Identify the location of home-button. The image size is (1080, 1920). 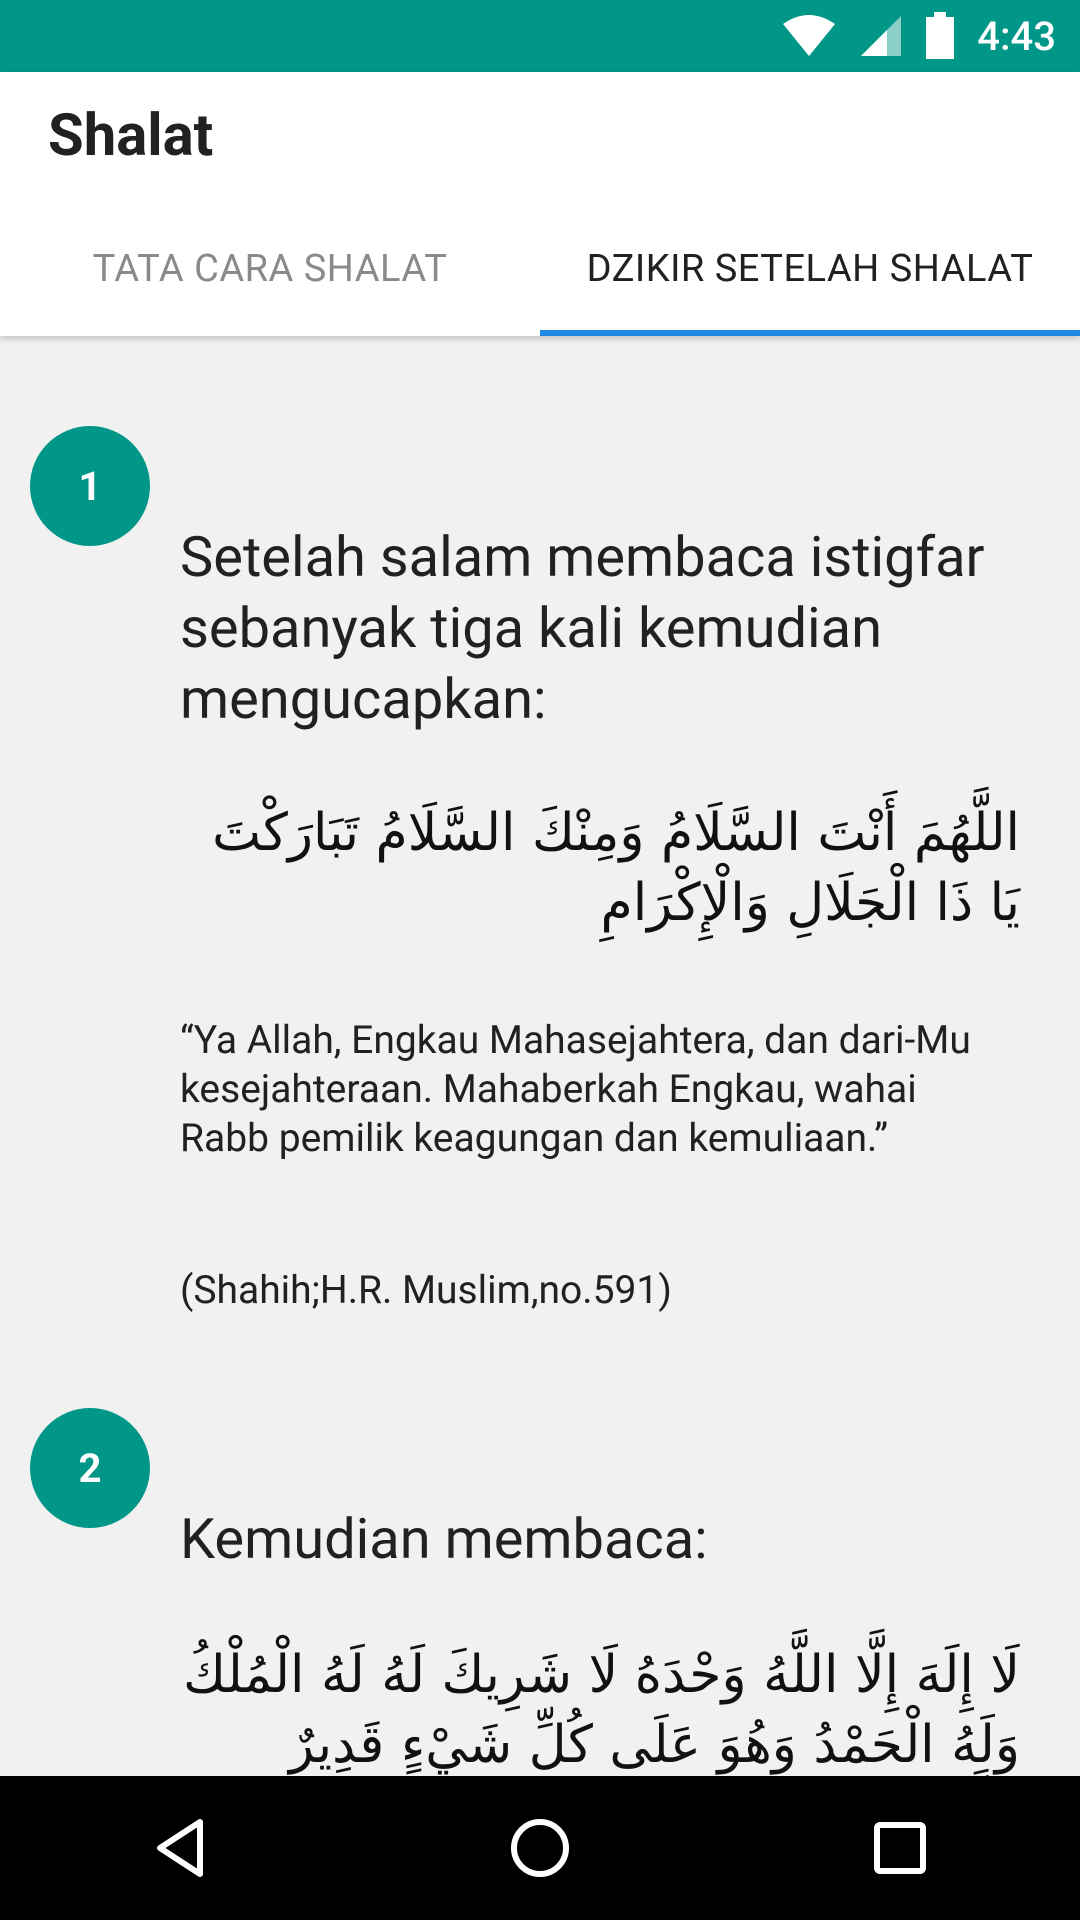
(540, 1848).